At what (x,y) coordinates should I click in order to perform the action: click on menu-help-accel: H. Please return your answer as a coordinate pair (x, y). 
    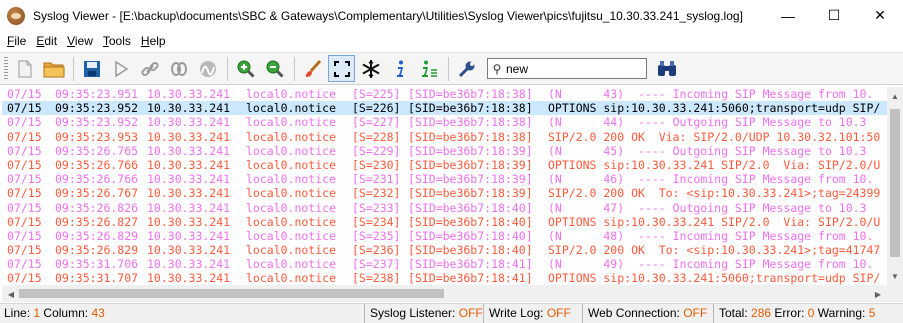
    Looking at the image, I should click on (145, 41).